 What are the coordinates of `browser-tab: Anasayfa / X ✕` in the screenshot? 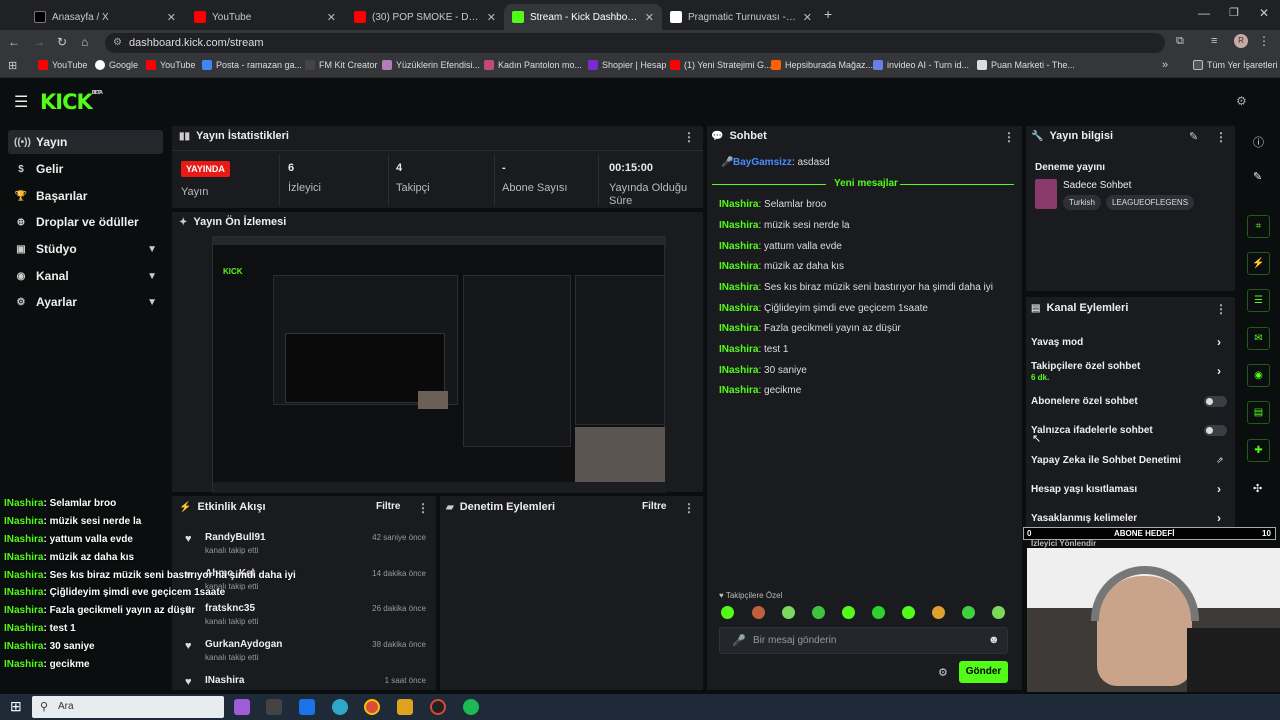 It's located at (105, 17).